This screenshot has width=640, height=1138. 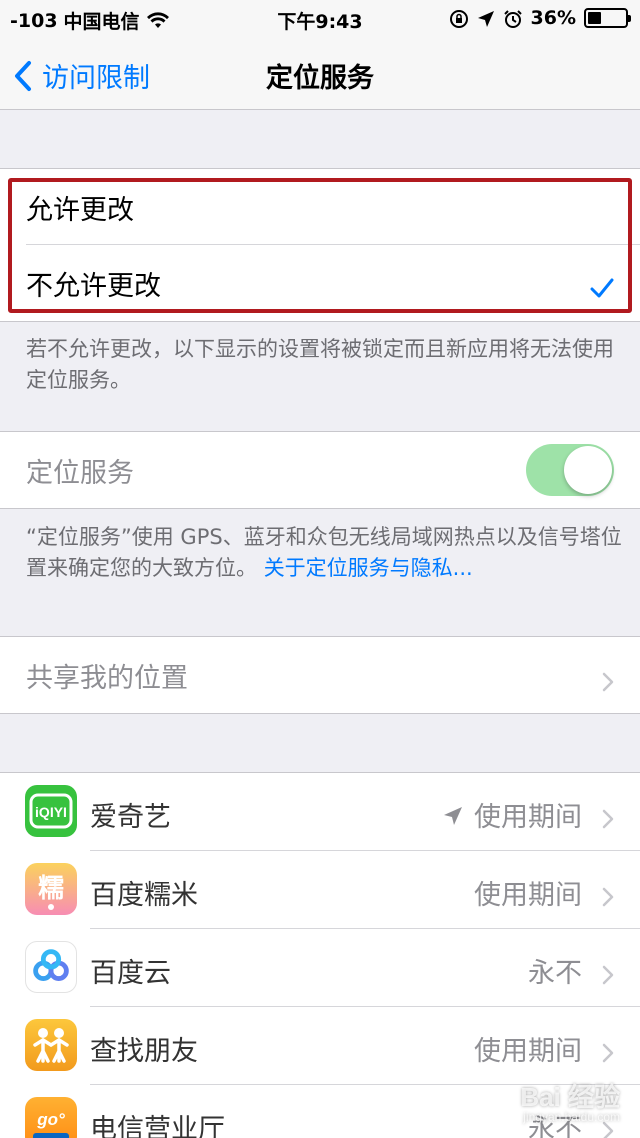 I want to click on svg-text: go°, so click(x=50, y=1119).